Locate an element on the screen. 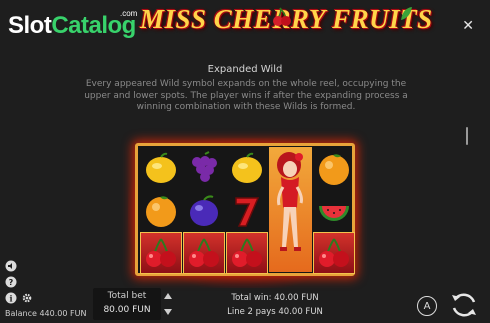 This screenshot has height=323, width=490. close-button: ✕ is located at coordinates (468, 26).